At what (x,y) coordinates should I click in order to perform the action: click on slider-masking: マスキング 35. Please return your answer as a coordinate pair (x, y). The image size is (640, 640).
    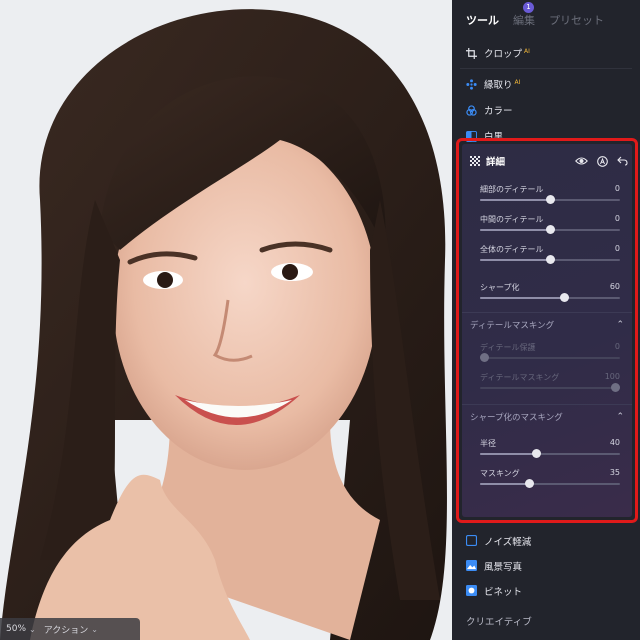
    Looking at the image, I should click on (547, 477).